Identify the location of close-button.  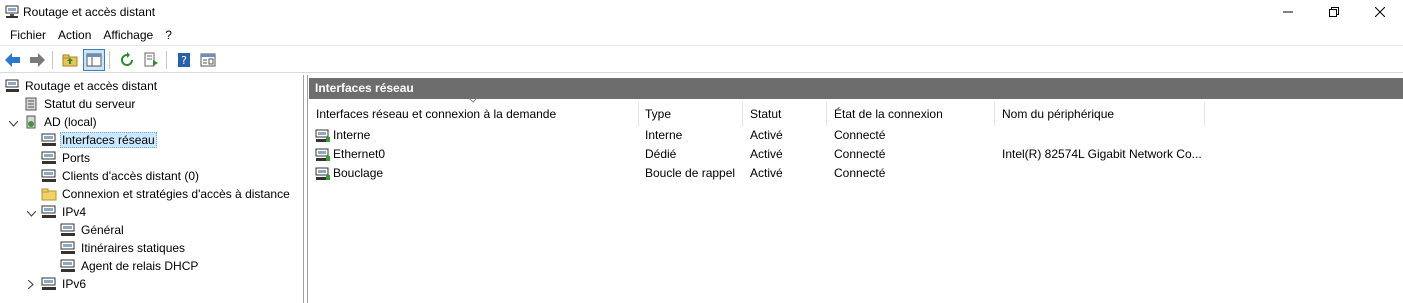
(1380, 12).